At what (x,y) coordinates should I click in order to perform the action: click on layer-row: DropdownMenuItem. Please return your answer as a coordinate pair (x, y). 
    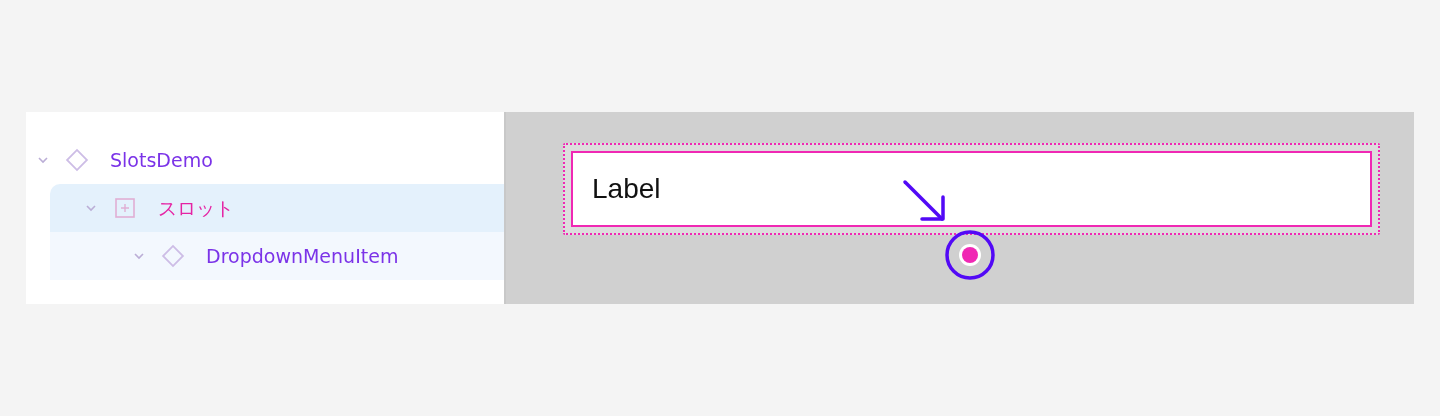
    Looking at the image, I should click on (277, 256).